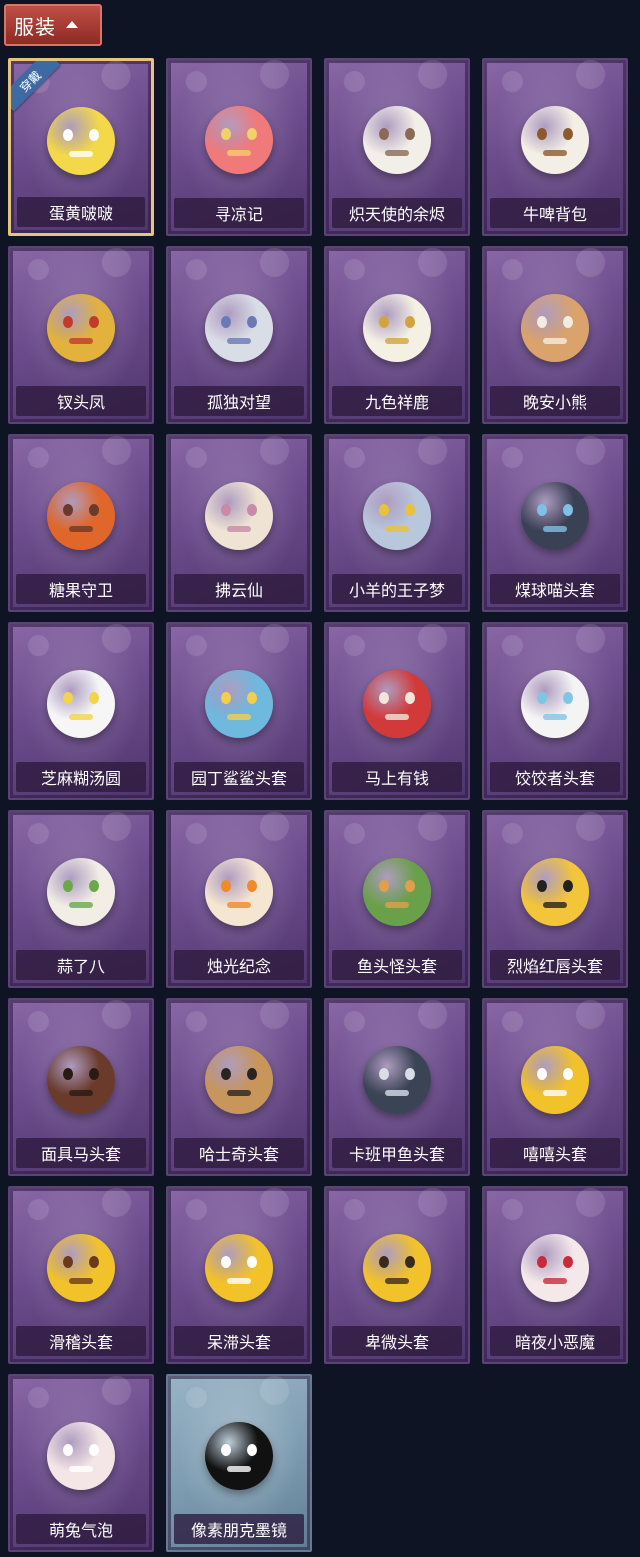 Image resolution: width=640 pixels, height=1557 pixels. Describe the element at coordinates (555, 136) in the screenshot. I see `cow-beer-barrel-icon` at that location.